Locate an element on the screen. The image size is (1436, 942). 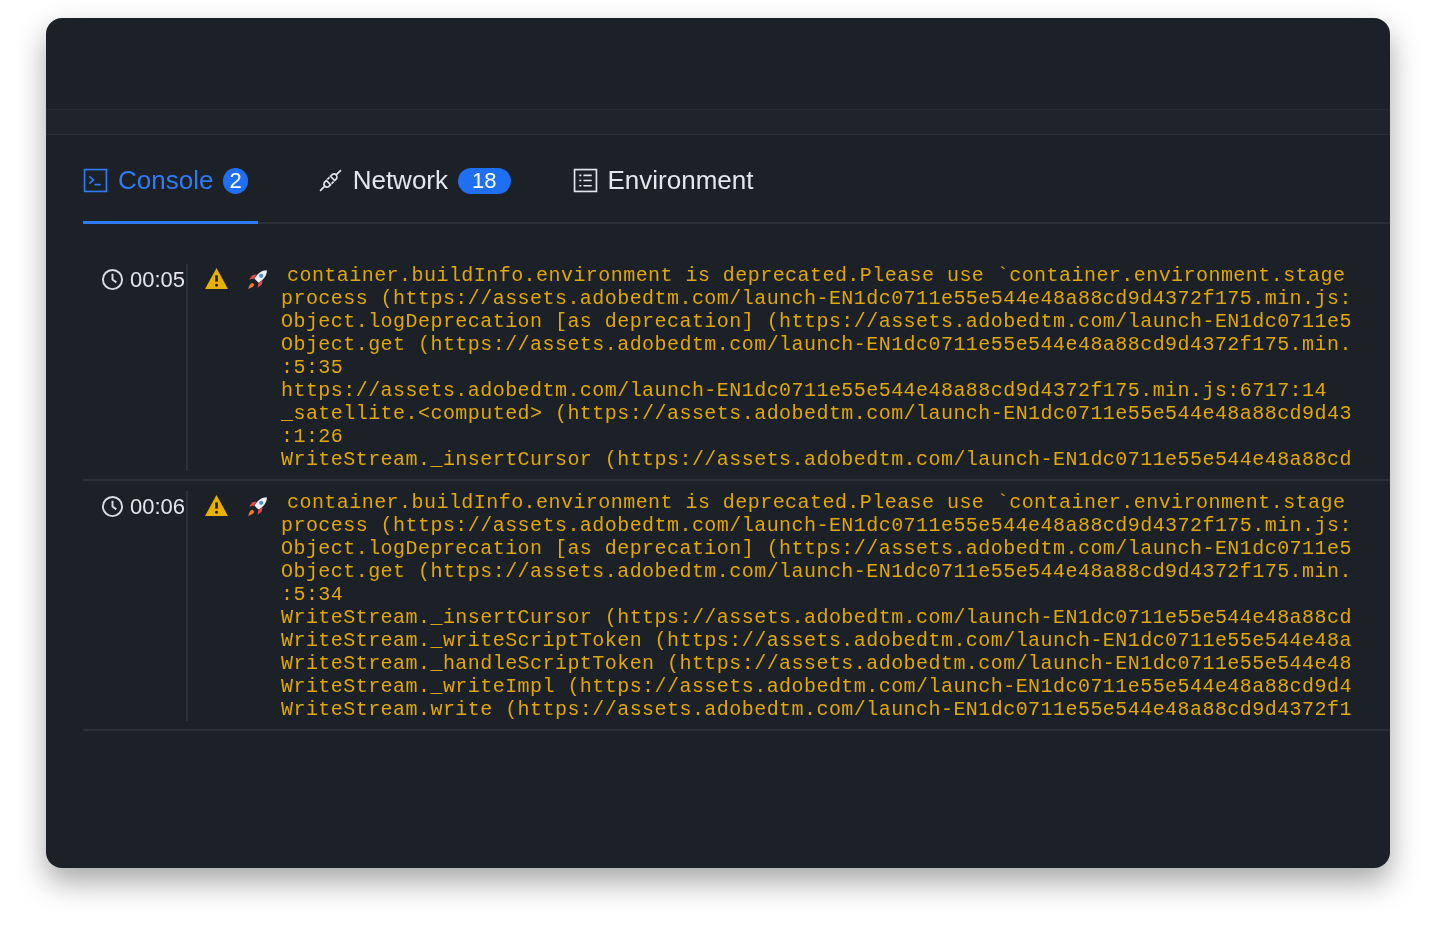
tab: Console 2 is located at coordinates (170, 188).